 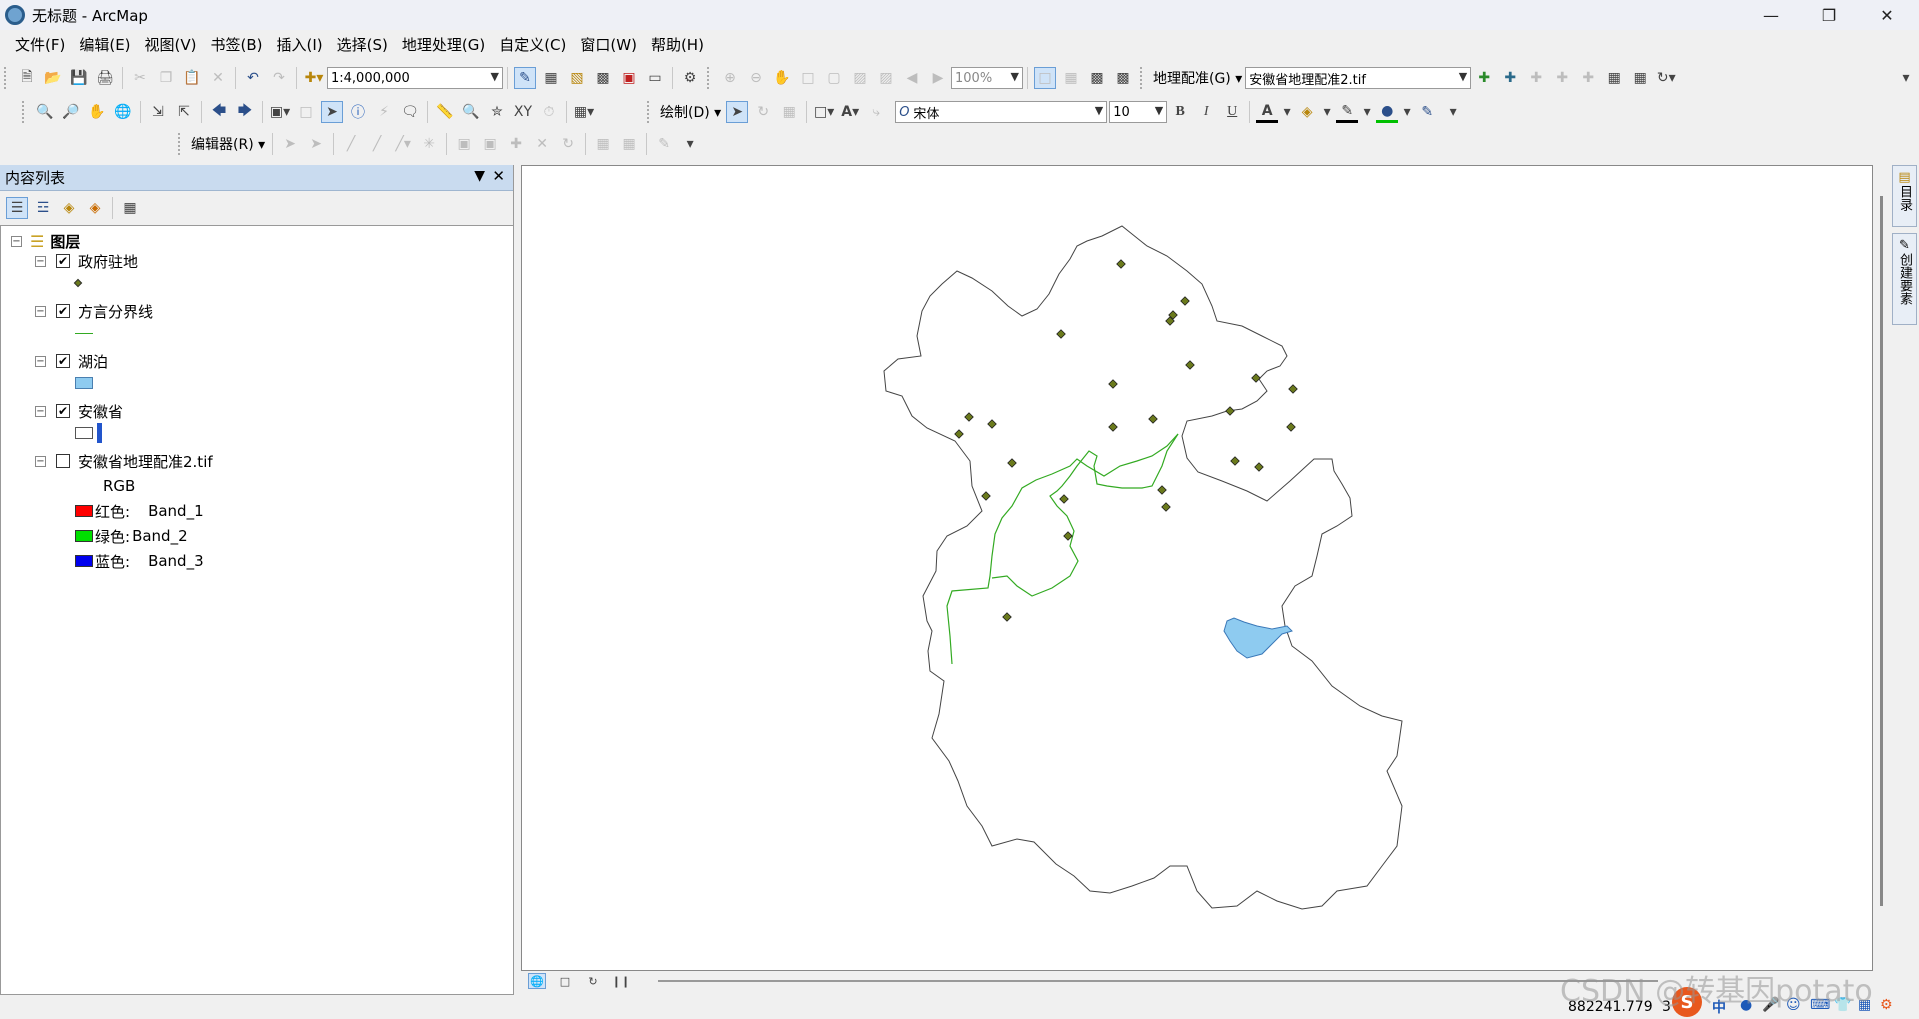 What do you see at coordinates (1562, 78) in the screenshot?
I see `delete-link-icon: ✚` at bounding box center [1562, 78].